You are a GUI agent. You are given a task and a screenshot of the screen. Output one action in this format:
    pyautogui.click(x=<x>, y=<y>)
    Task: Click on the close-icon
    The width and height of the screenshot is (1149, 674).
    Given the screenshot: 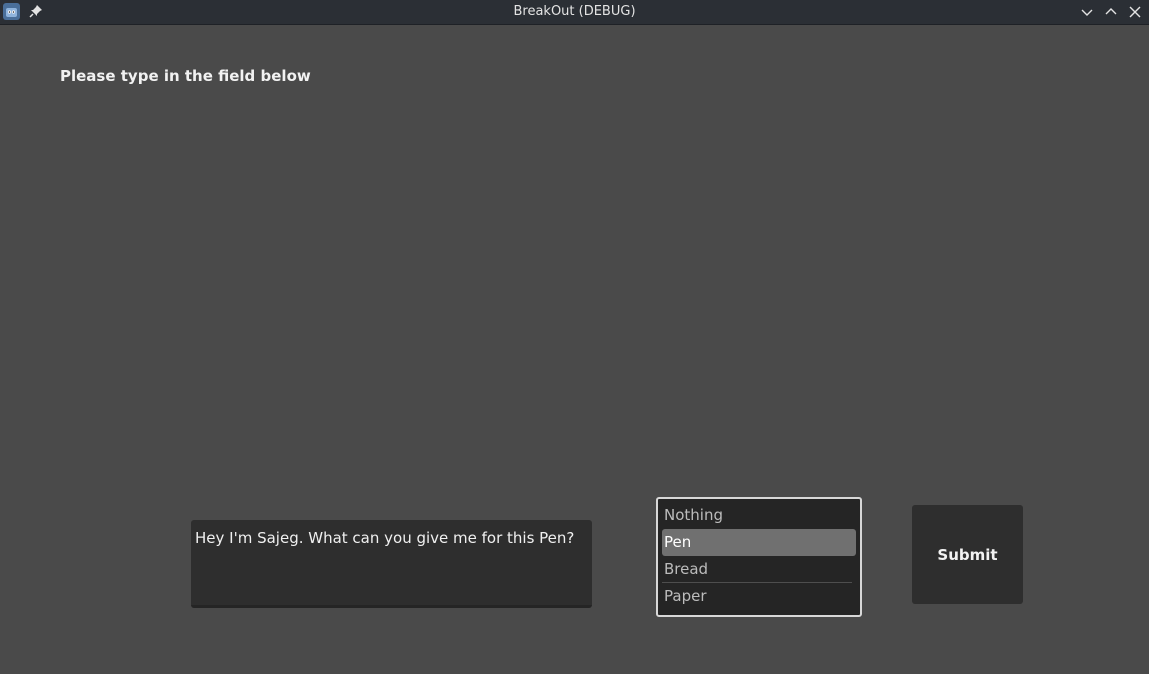 What is the action you would take?
    pyautogui.click(x=1135, y=12)
    